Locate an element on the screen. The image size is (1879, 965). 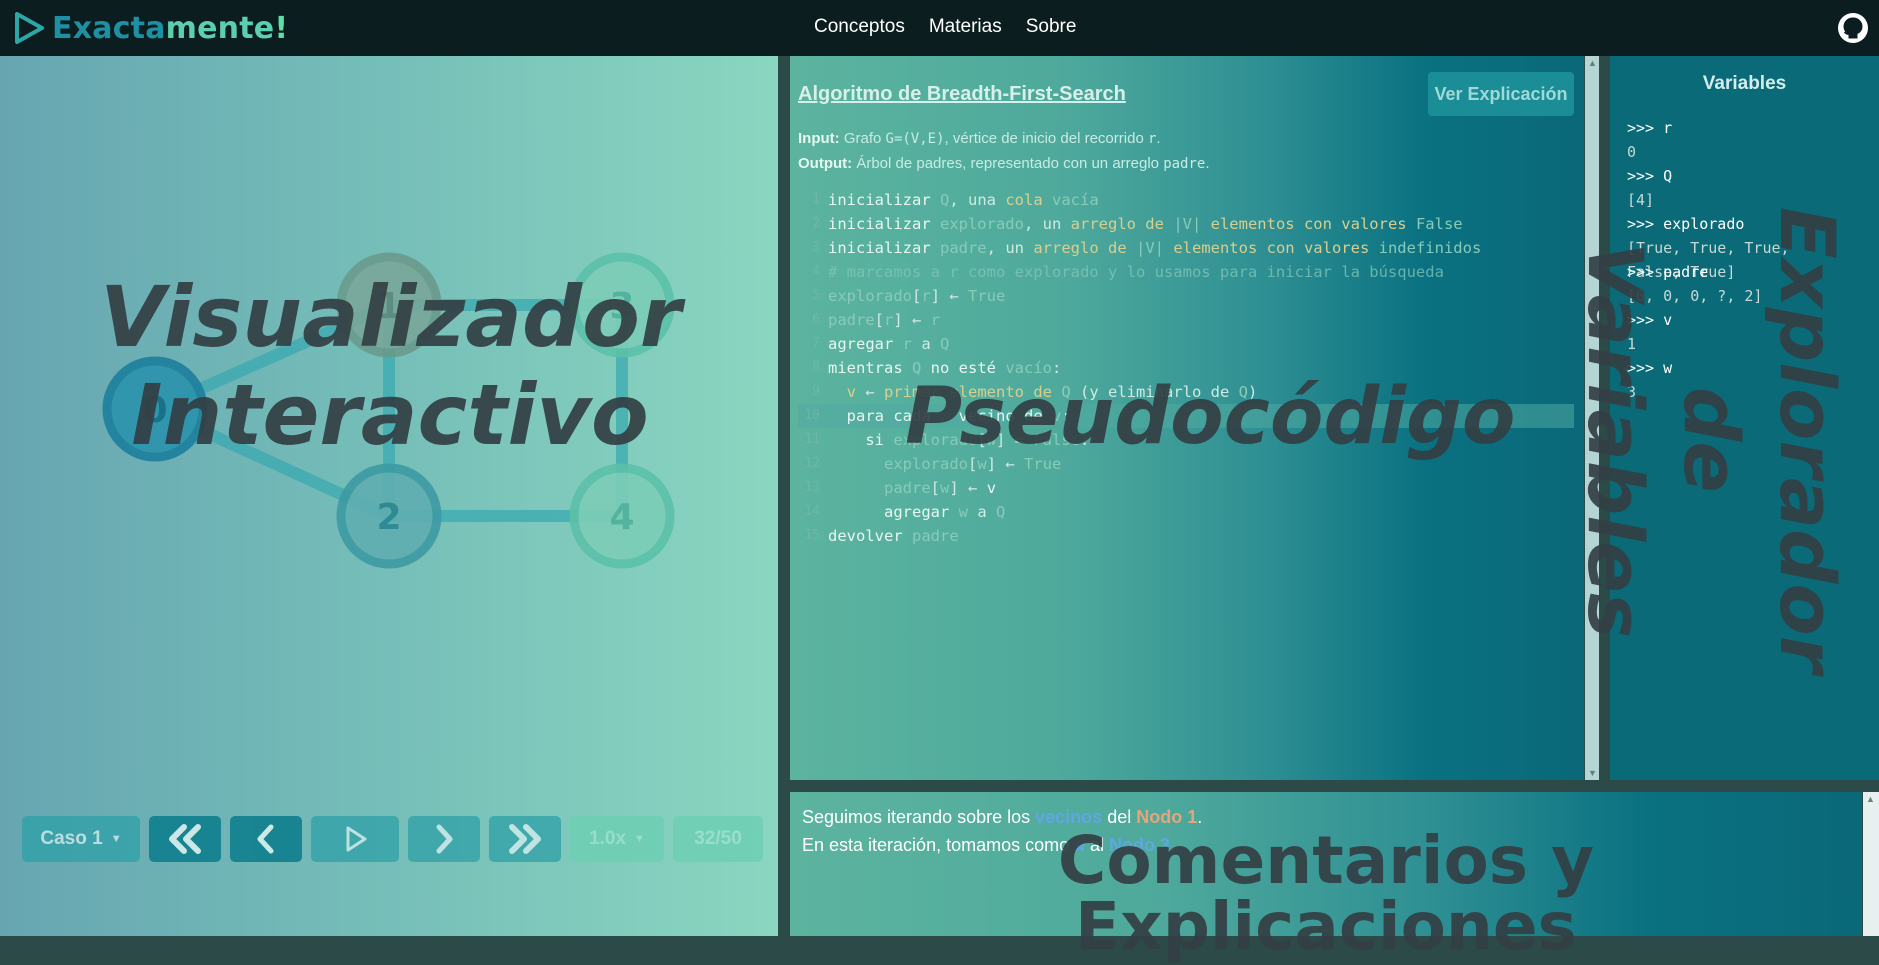
algorithm-title-link: Algoritmo de Breadth-First-Search is located at coordinates (962, 94).